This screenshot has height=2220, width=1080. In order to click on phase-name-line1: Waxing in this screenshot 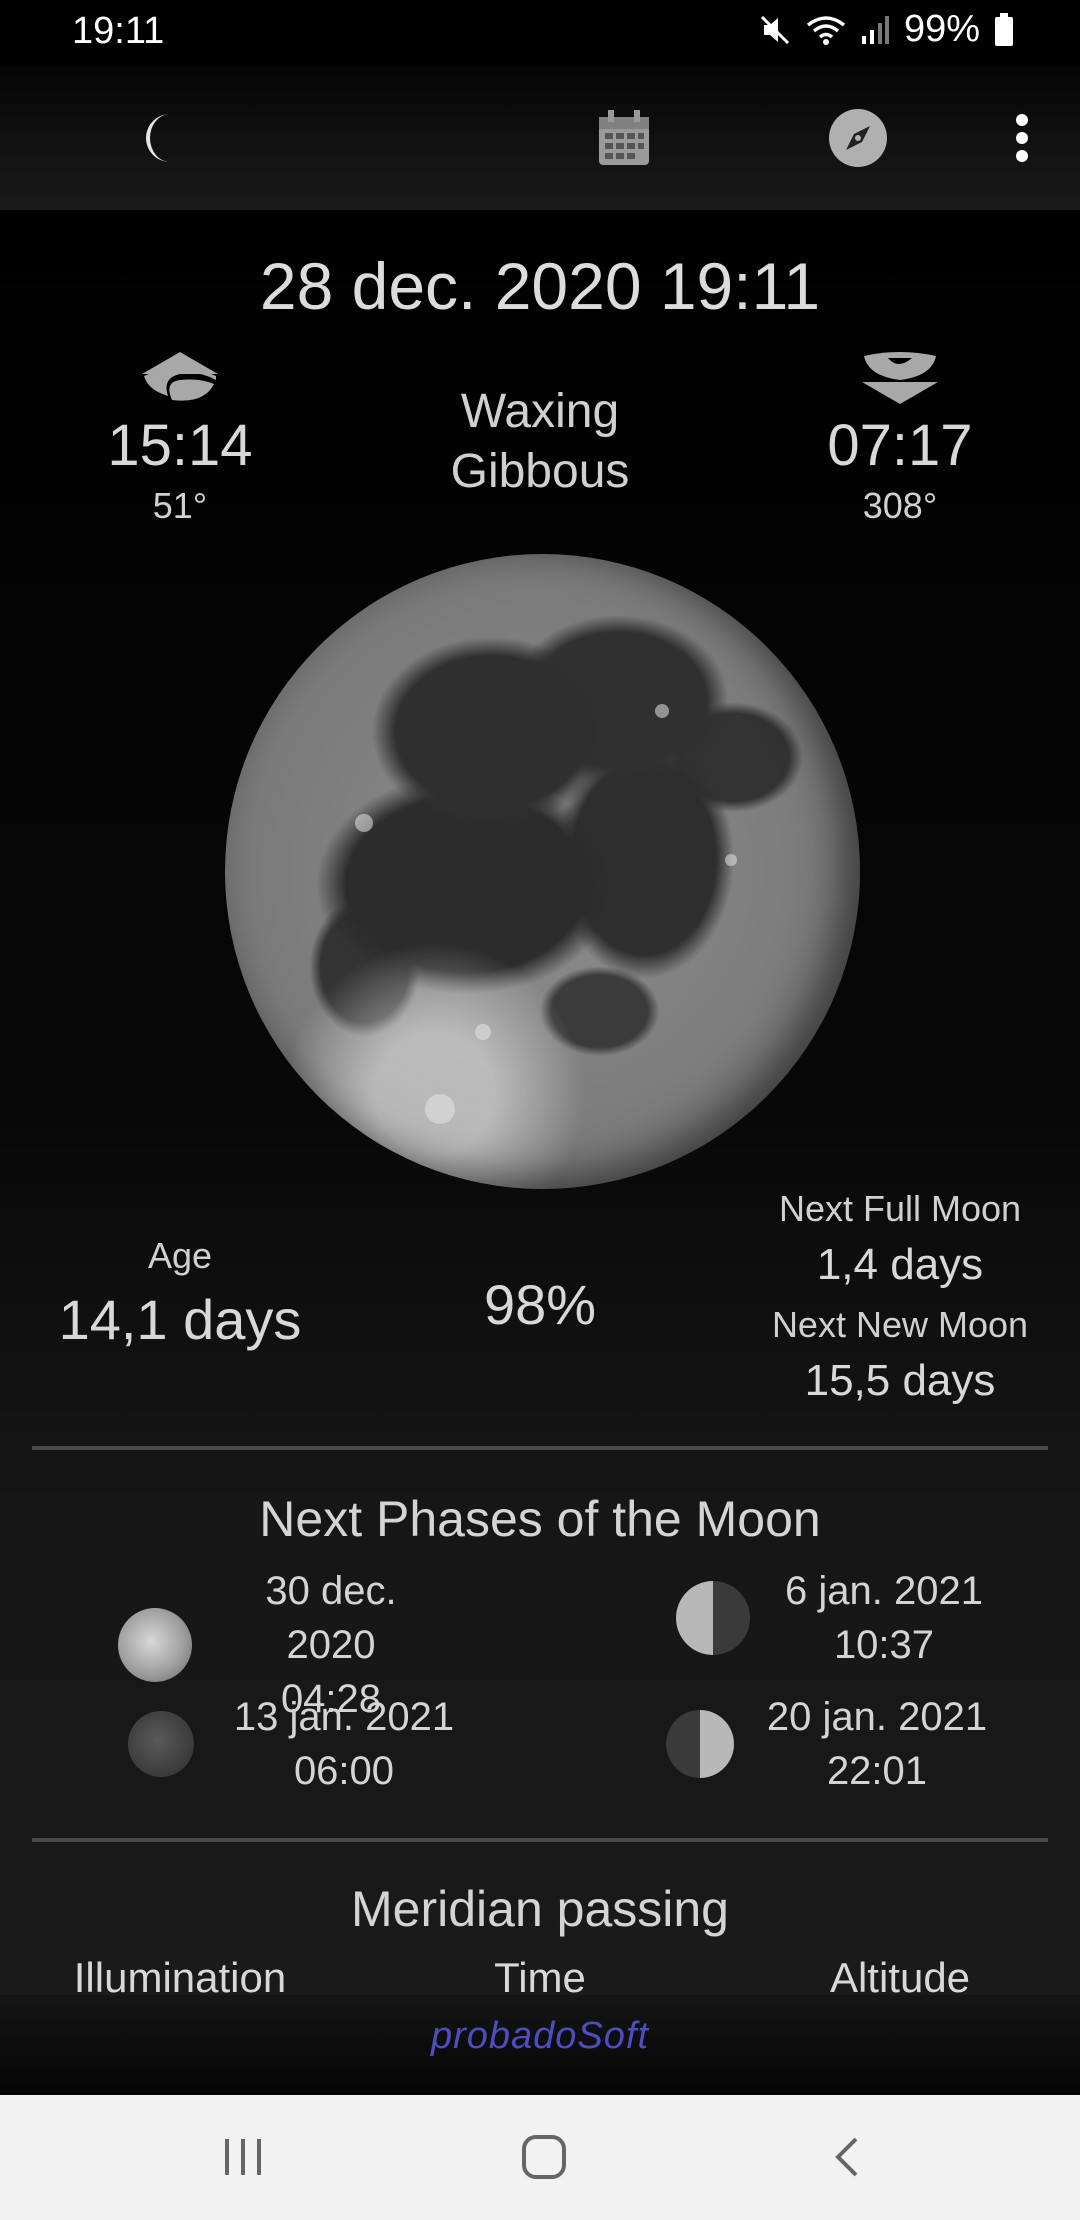, I will do `click(540, 411)`.